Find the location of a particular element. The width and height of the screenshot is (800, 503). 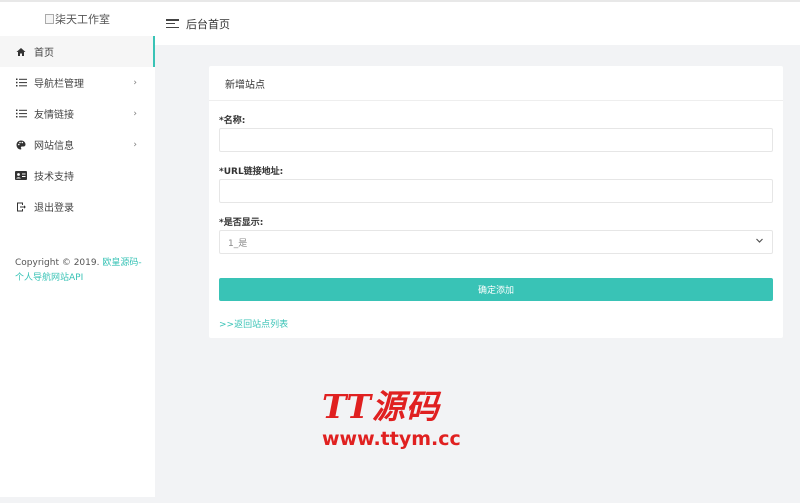

sidebar-item-logout: 退出登录 is located at coordinates (77, 206).